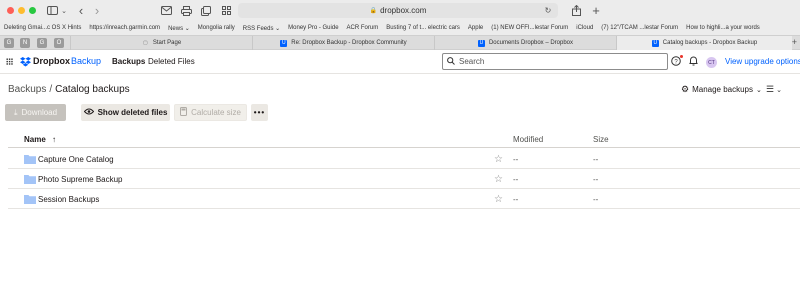 The height and width of the screenshot is (300, 800). Describe the element at coordinates (423, 28) in the screenshot. I see `bookmark-item: Busting 7 of t... electric cars` at that location.